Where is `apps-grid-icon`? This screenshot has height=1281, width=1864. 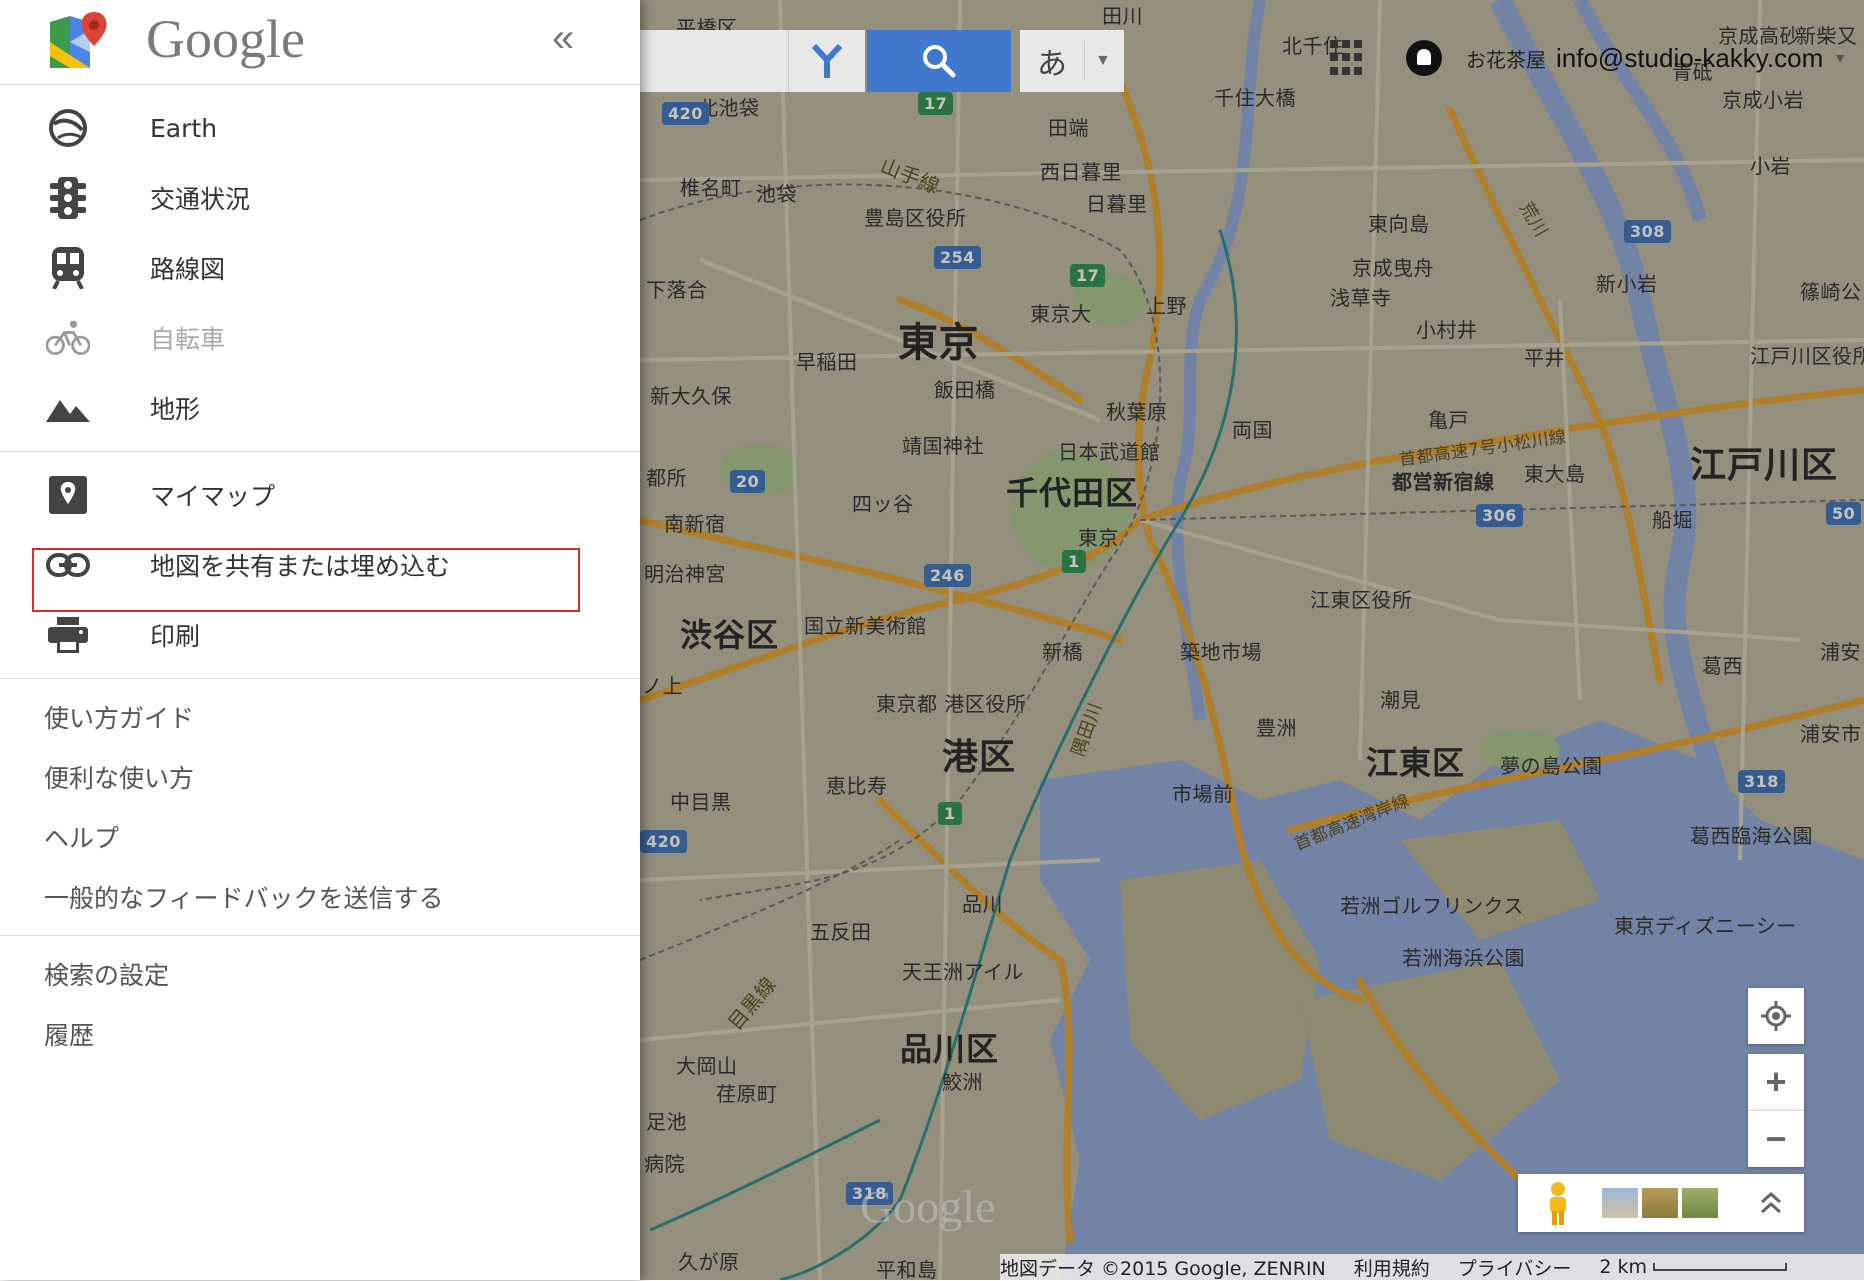 apps-grid-icon is located at coordinates (1348, 58).